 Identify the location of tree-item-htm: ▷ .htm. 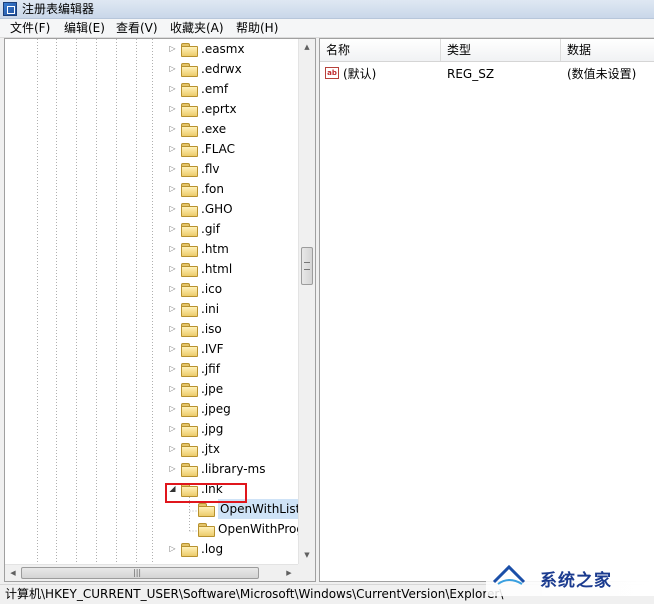
(152, 249).